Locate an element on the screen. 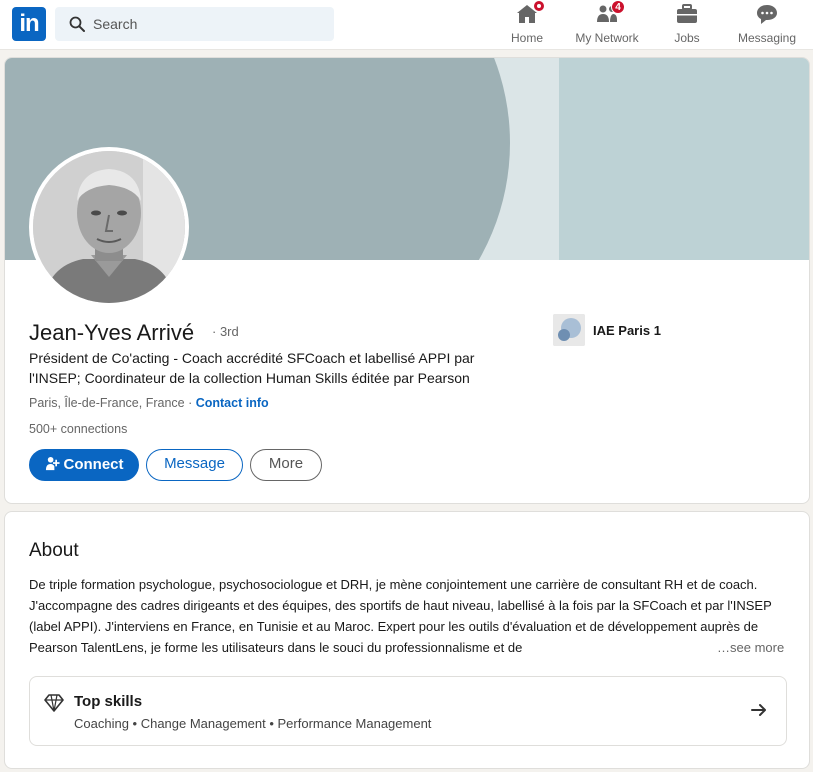 The image size is (813, 772). search-bar is located at coordinates (194, 24).